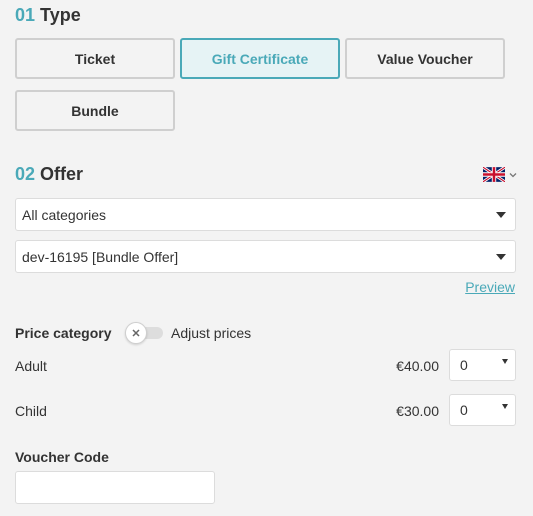 The width and height of the screenshot is (533, 516). Describe the element at coordinates (265, 256) in the screenshot. I see `offer-select: dev-16195 [Bundle Offer]` at that location.